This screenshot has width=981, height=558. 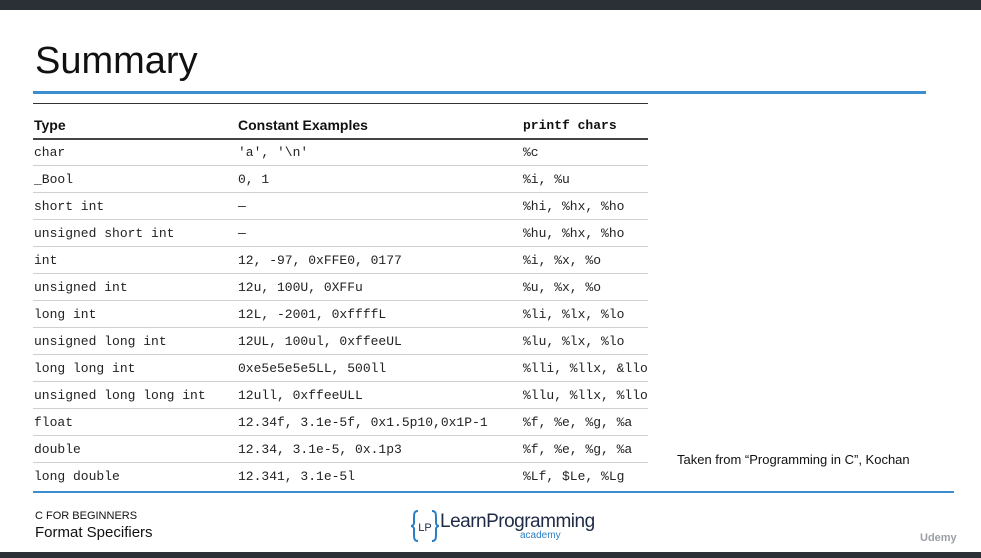 What do you see at coordinates (490, 5) in the screenshot?
I see `top-window-bar` at bounding box center [490, 5].